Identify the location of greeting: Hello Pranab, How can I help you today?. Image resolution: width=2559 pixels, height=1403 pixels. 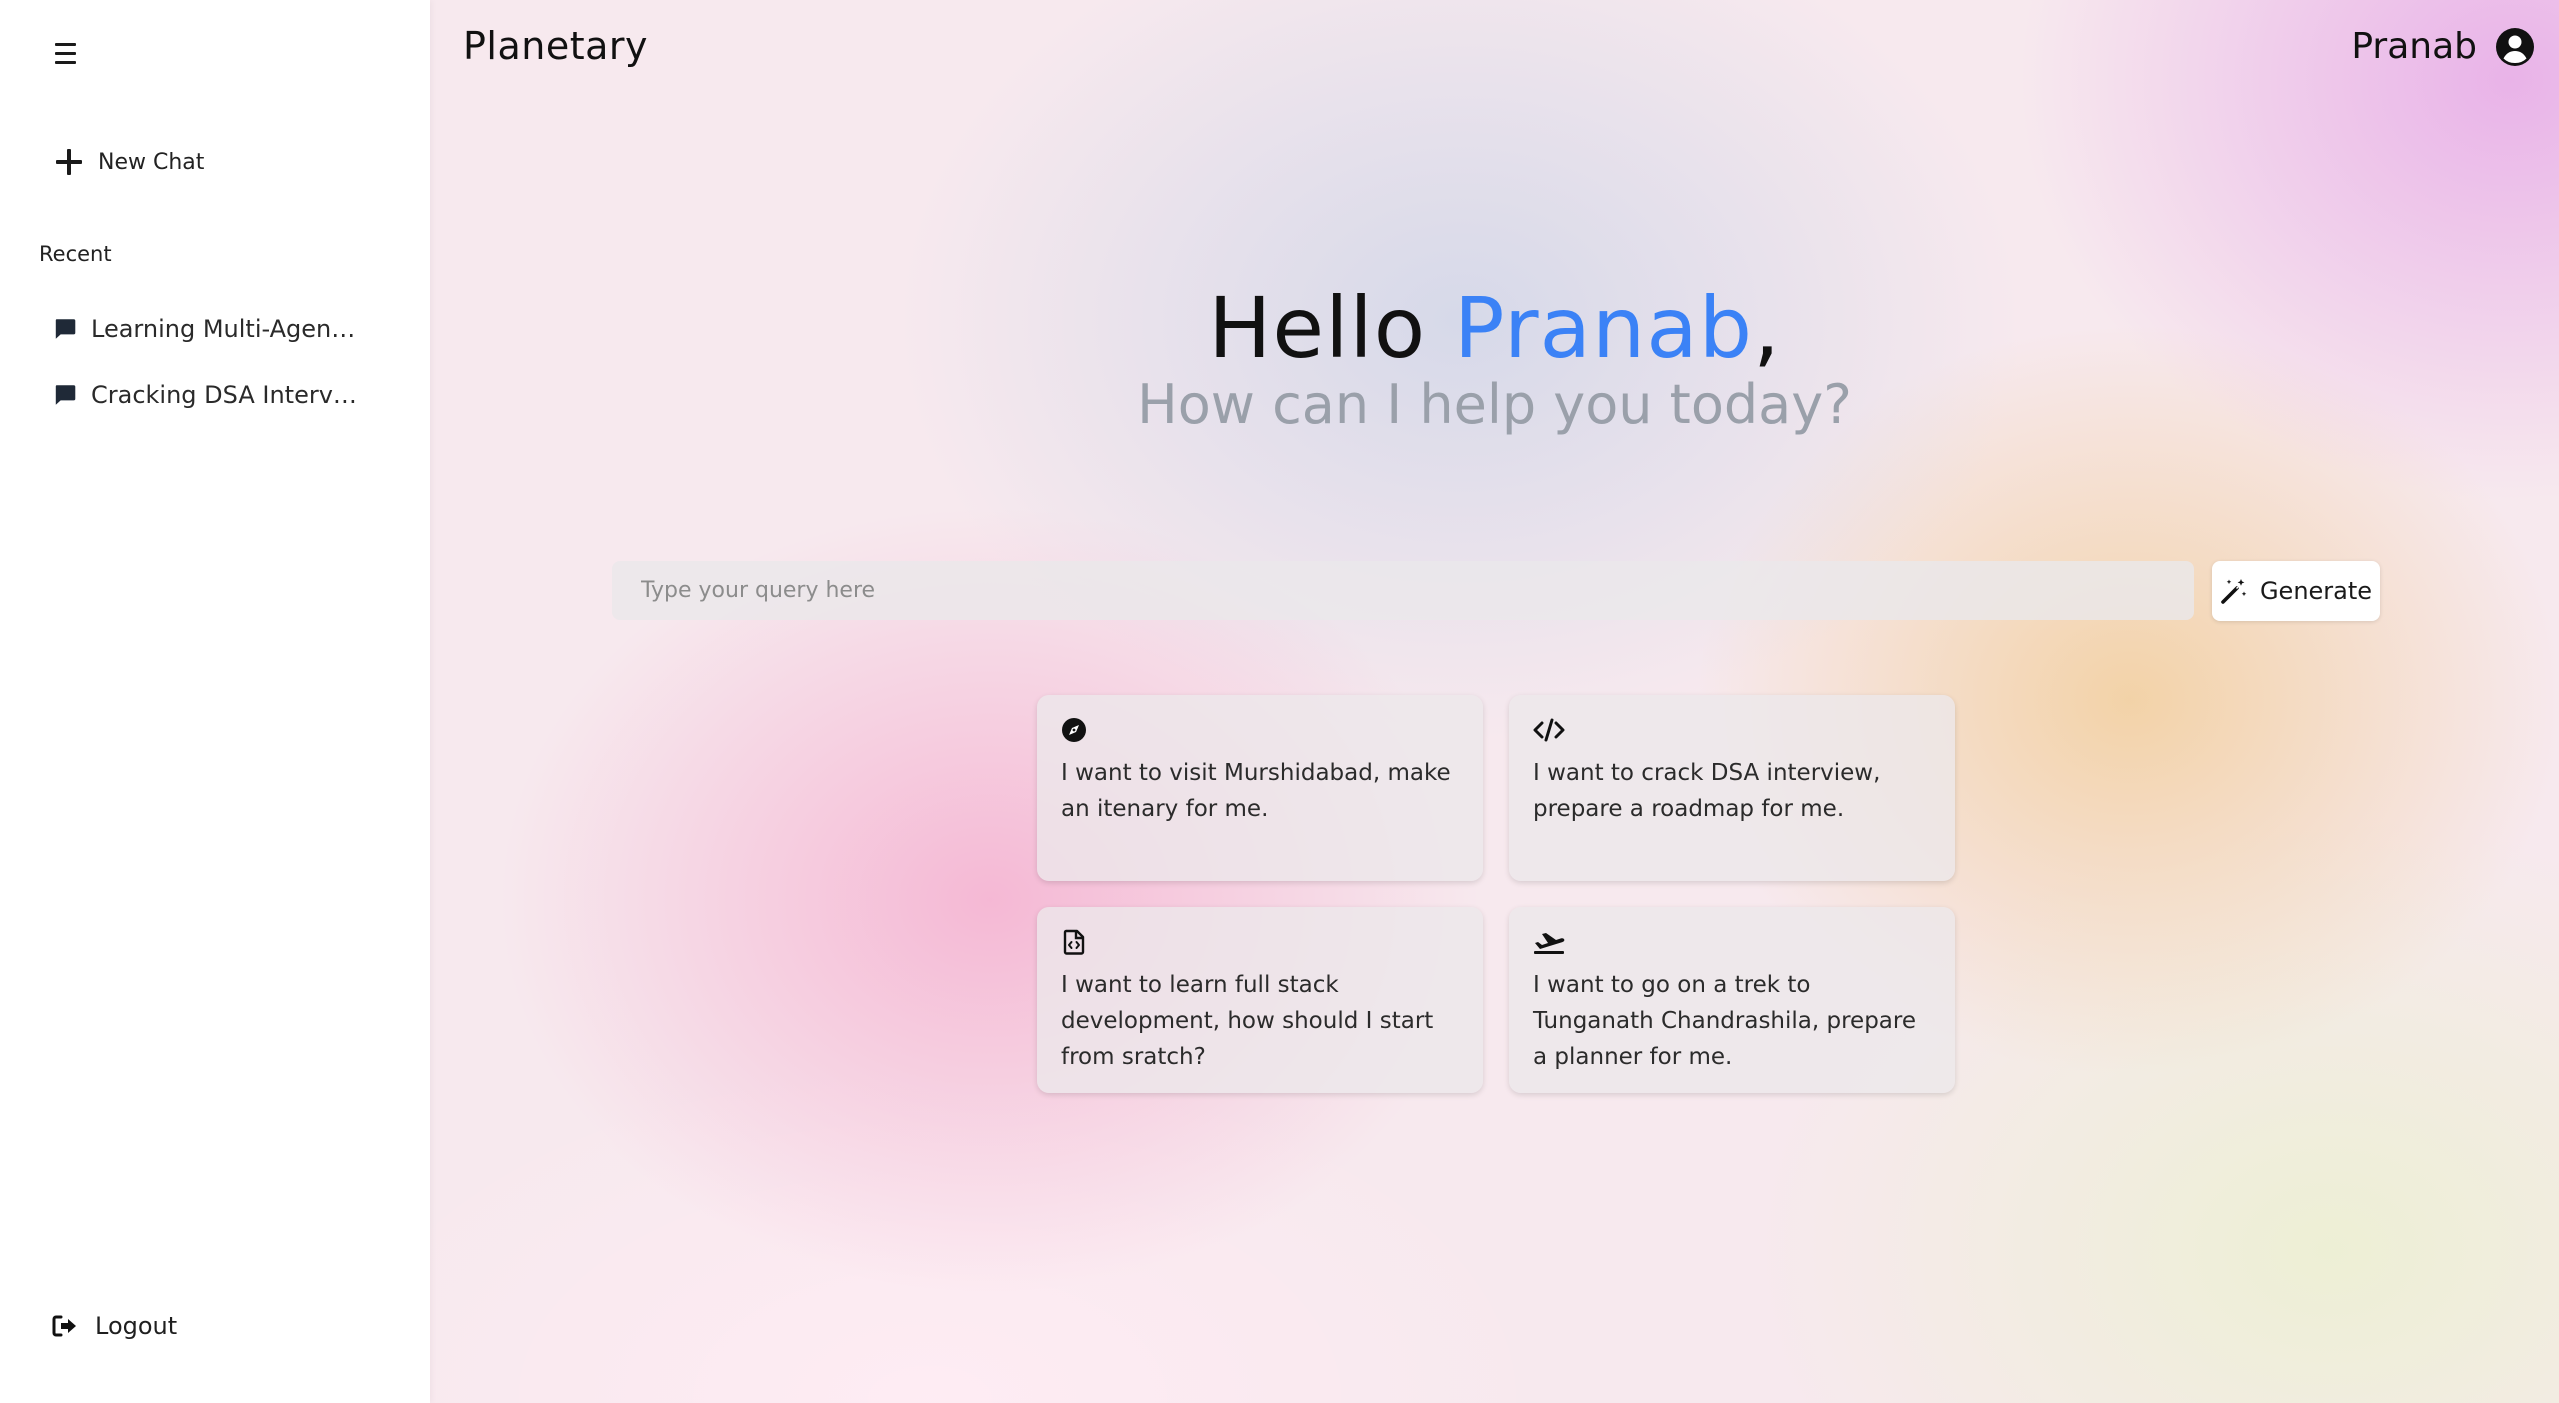
(1494, 358).